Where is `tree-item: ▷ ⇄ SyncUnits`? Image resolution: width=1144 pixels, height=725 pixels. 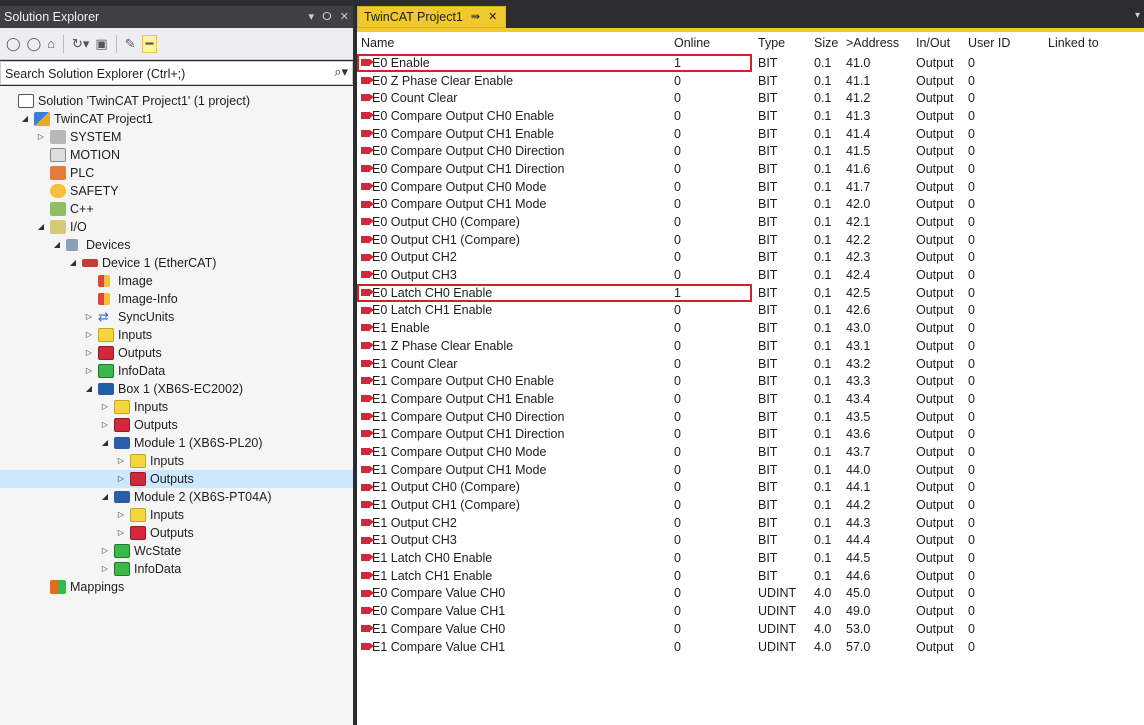 tree-item: ▷ ⇄ SyncUnits is located at coordinates (176, 317).